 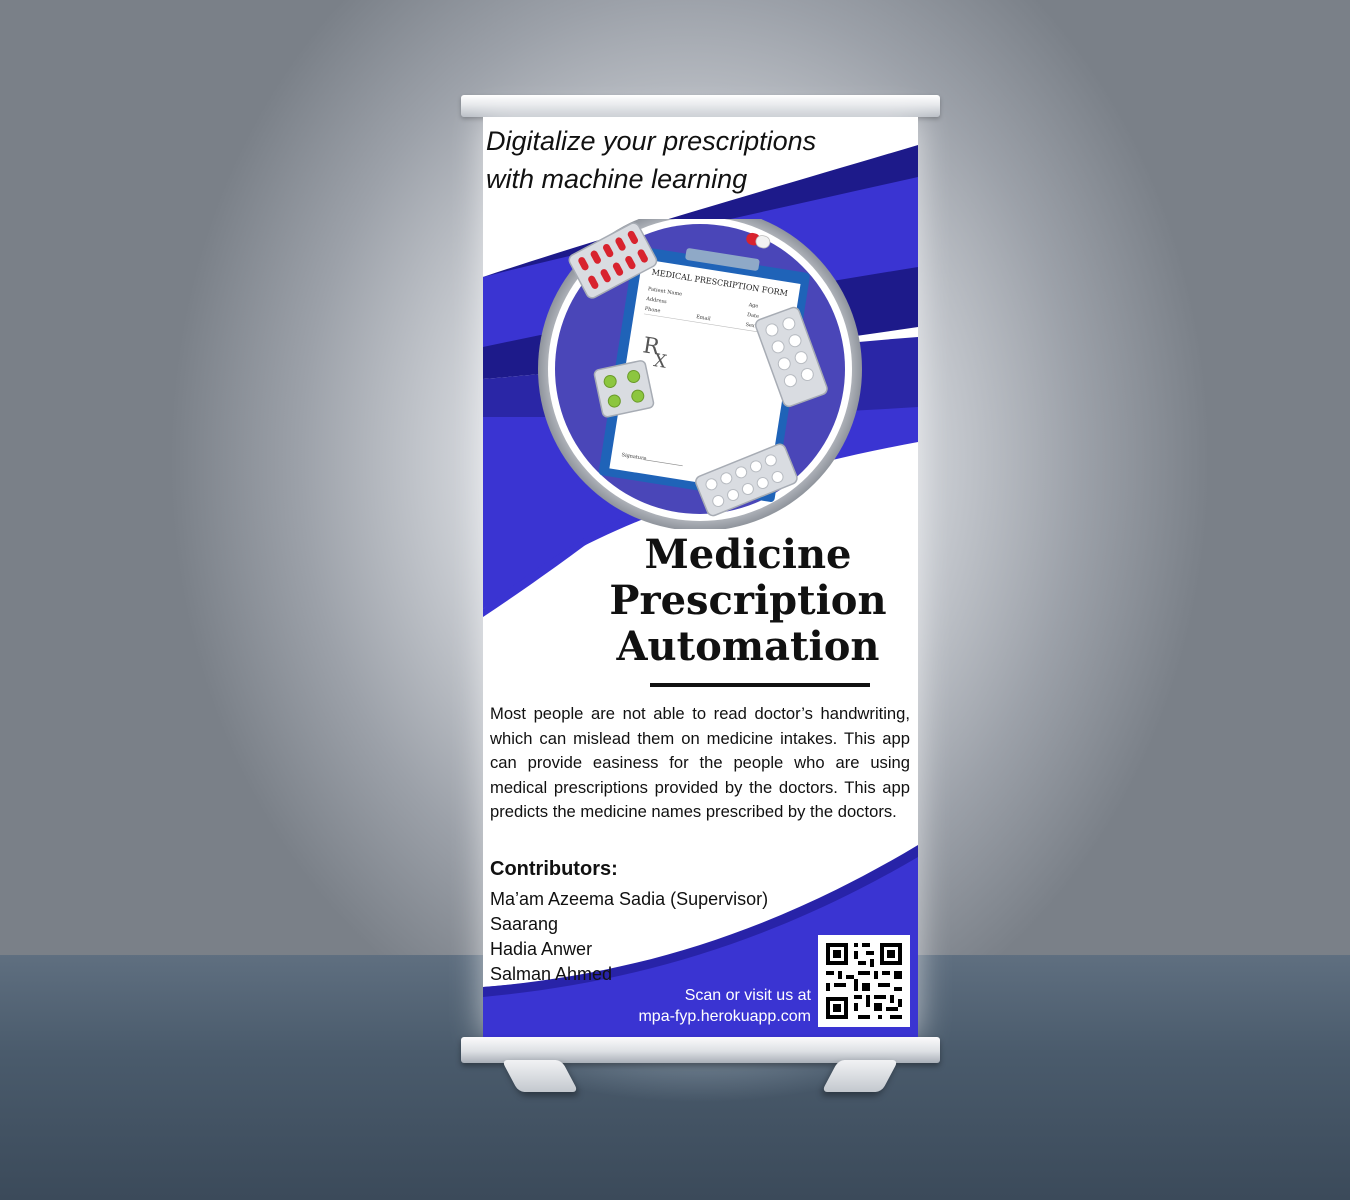 What do you see at coordinates (700, 106) in the screenshot?
I see `banner-top-bar` at bounding box center [700, 106].